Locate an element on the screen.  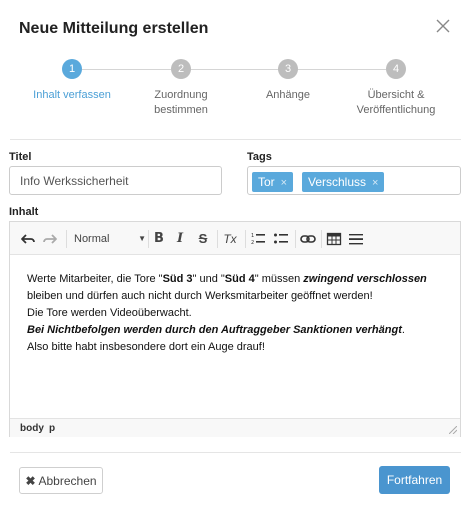
redo-icon is located at coordinates (50, 239).